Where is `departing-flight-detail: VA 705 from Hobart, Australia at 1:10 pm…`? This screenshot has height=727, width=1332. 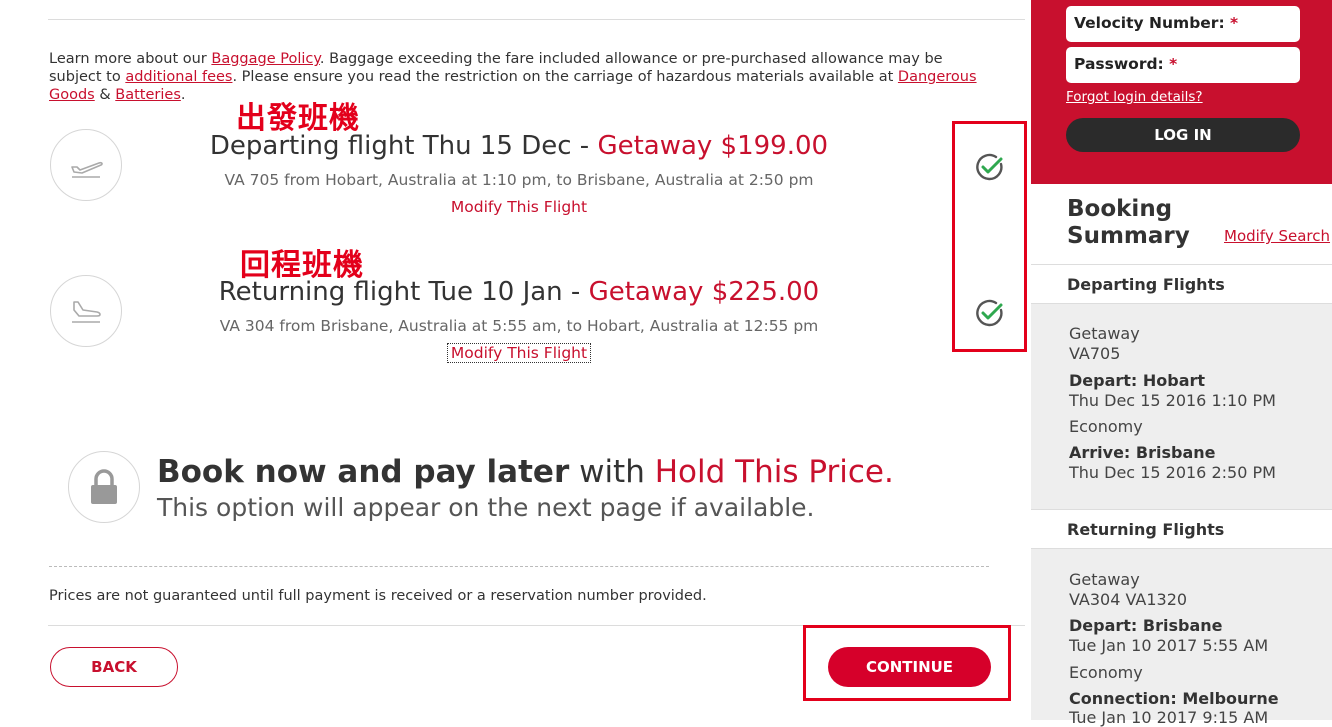 departing-flight-detail: VA 705 from Hobart, Australia at 1:10 pm… is located at coordinates (519, 180).